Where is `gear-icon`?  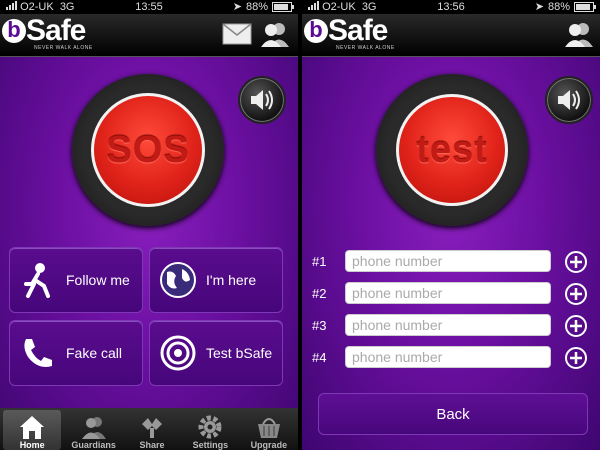
gear-icon is located at coordinates (210, 427).